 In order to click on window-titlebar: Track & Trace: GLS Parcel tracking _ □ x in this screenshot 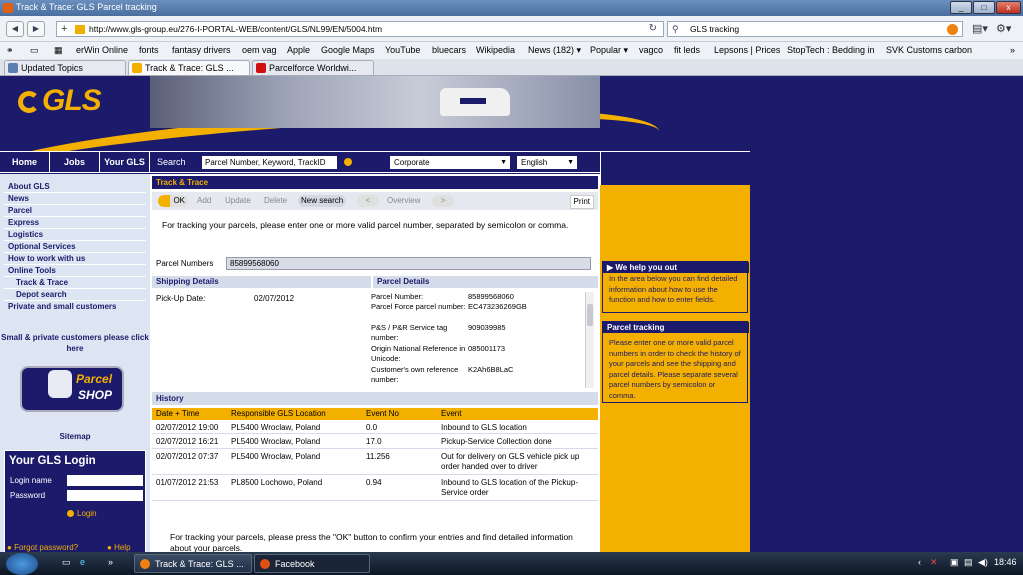, I will do `click(511, 8)`.